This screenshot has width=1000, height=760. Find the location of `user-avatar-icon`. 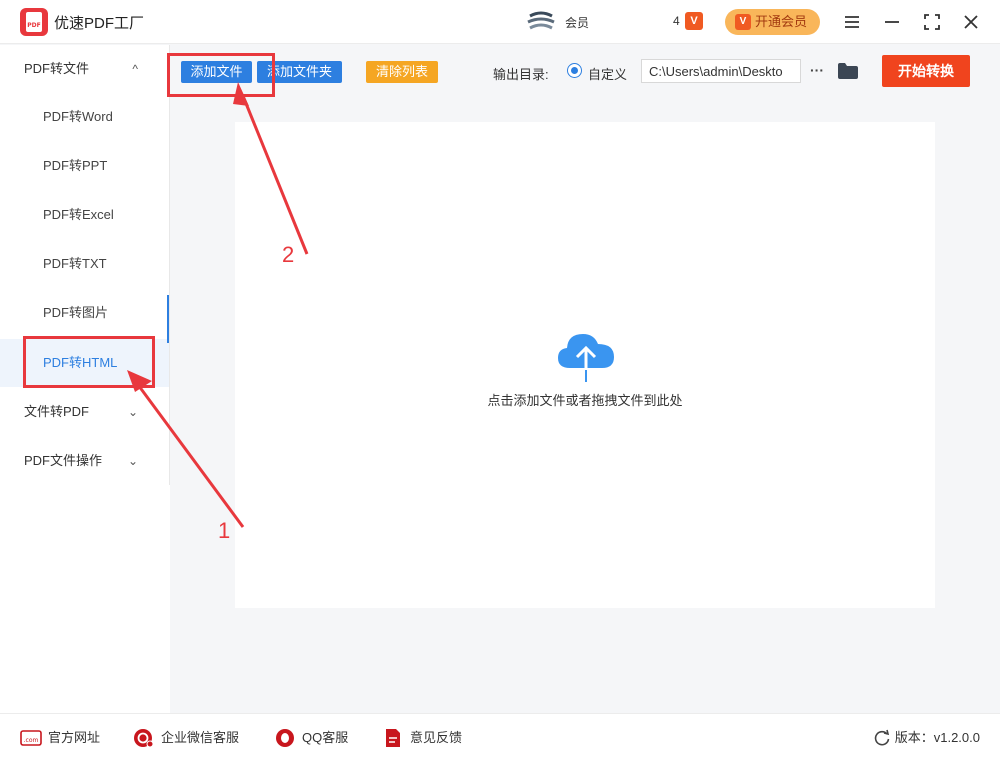

user-avatar-icon is located at coordinates (541, 22).